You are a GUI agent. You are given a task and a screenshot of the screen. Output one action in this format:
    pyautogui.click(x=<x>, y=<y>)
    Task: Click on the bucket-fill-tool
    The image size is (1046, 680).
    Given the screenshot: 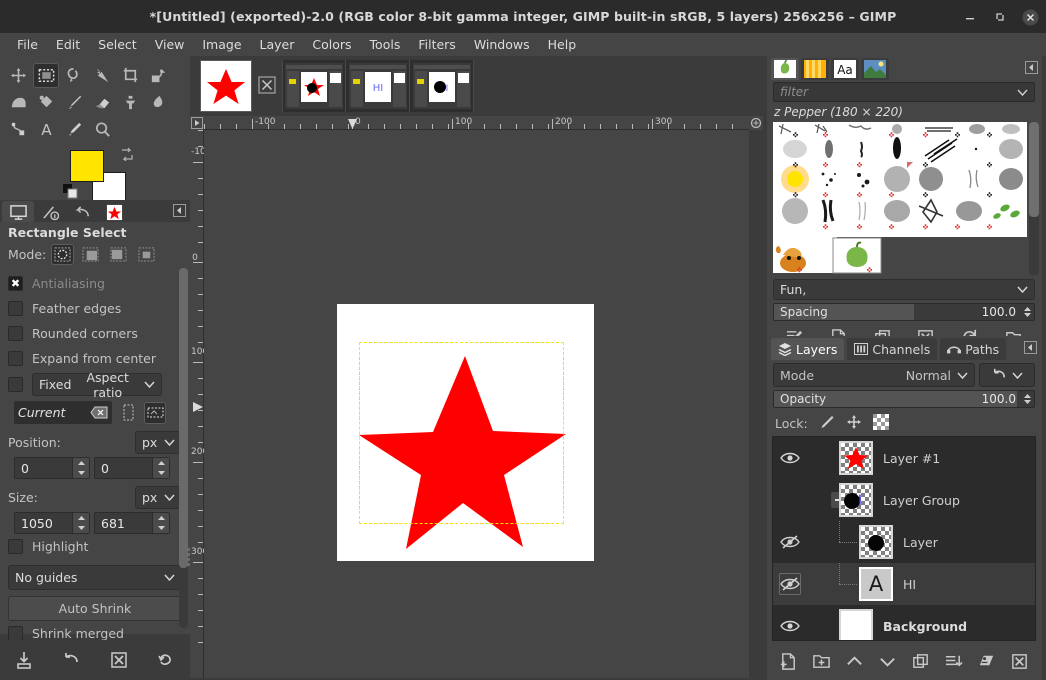 What is the action you would take?
    pyautogui.click(x=46, y=102)
    